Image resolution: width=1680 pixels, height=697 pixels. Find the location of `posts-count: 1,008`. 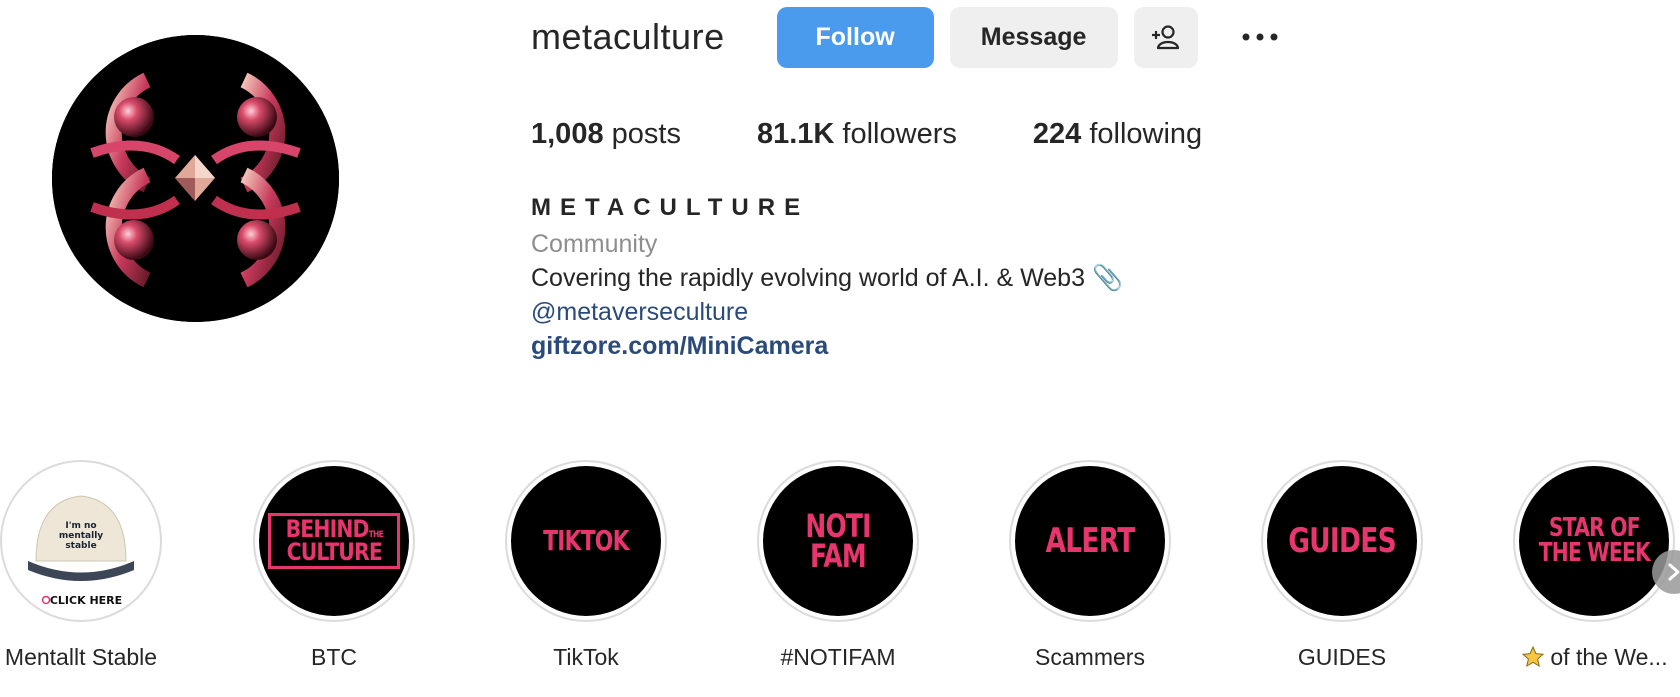

posts-count: 1,008 is located at coordinates (567, 134).